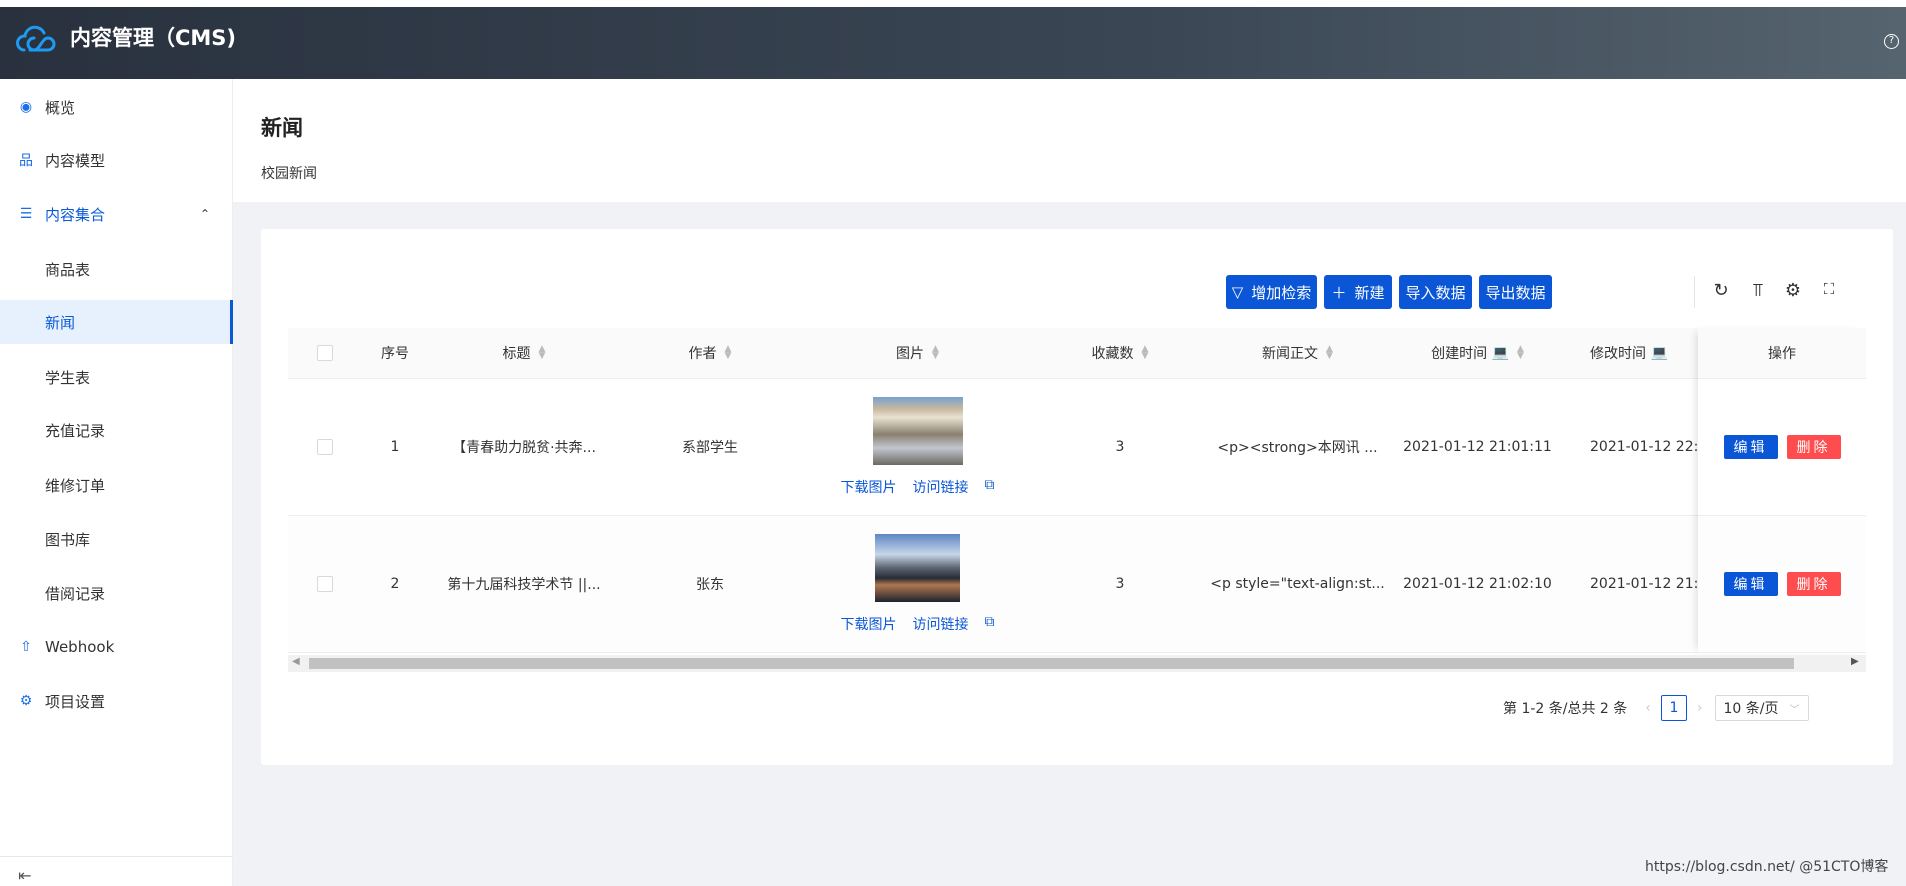 This screenshot has width=1906, height=886. Describe the element at coordinates (153, 38) in the screenshot. I see `app-title: 内容管理（CMS)` at that location.